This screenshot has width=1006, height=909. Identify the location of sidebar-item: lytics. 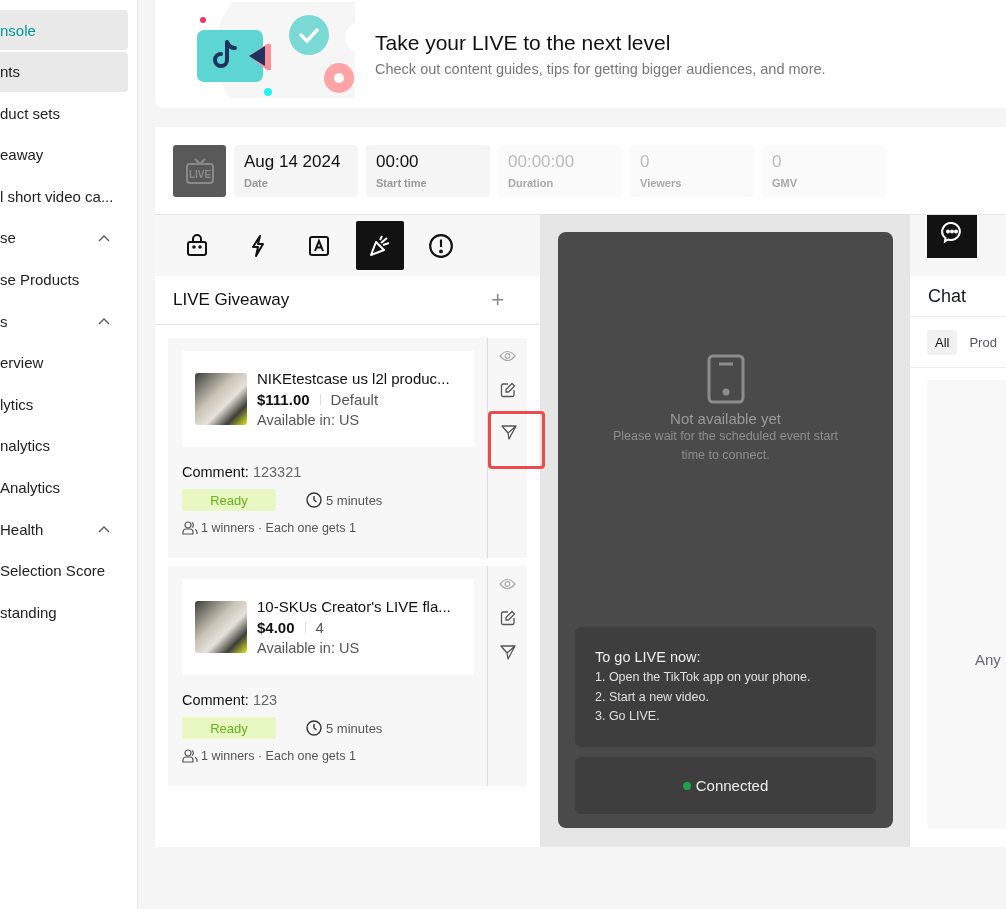
(64, 404).